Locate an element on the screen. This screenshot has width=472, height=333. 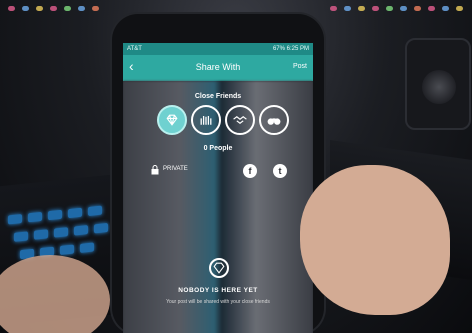
page-title: Share With is located at coordinates (218, 67).